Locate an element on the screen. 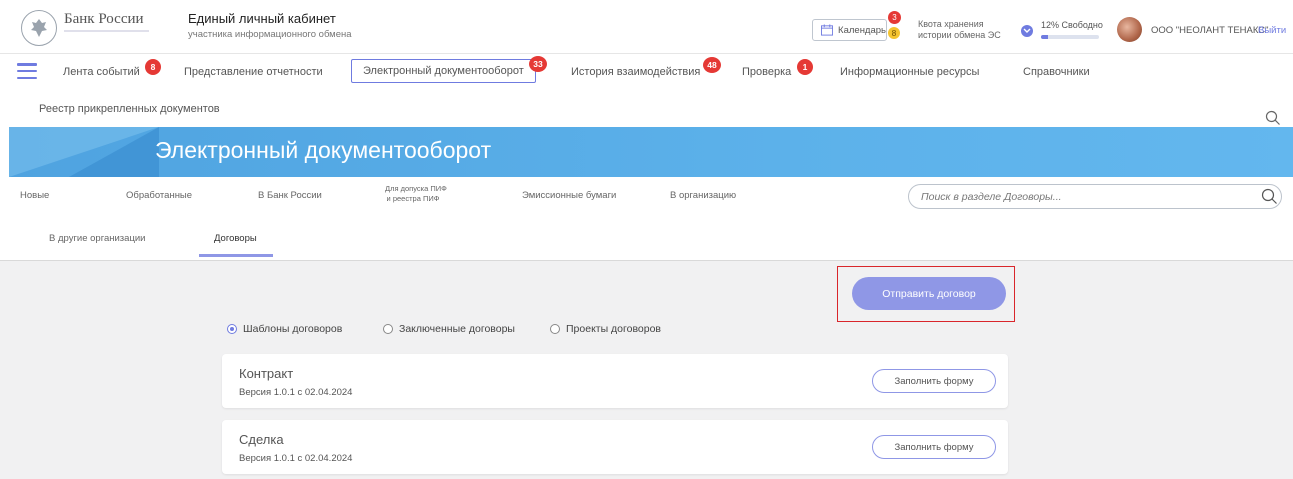 This screenshot has width=1293, height=479. radio-templates-label: Шаблоны договоров is located at coordinates (293, 329).